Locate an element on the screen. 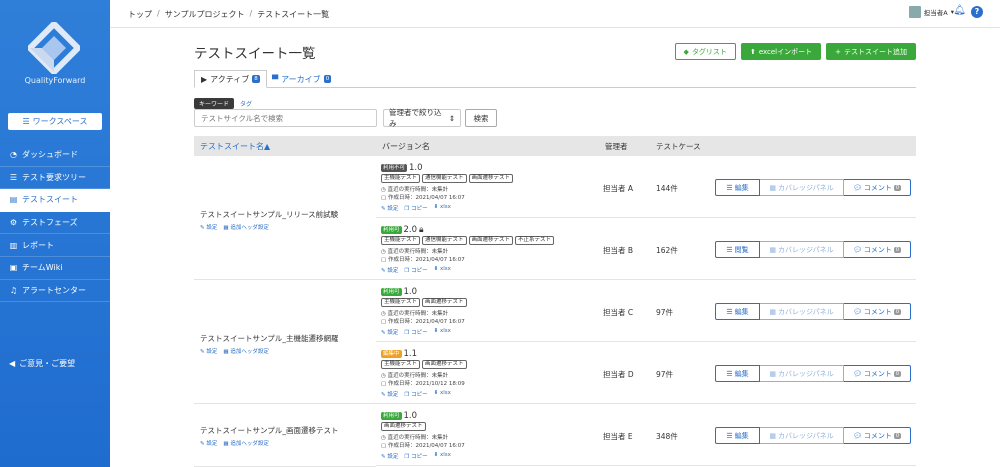 The image size is (1000, 467). excel-import-button: ⬆ excelインポート is located at coordinates (781, 51).